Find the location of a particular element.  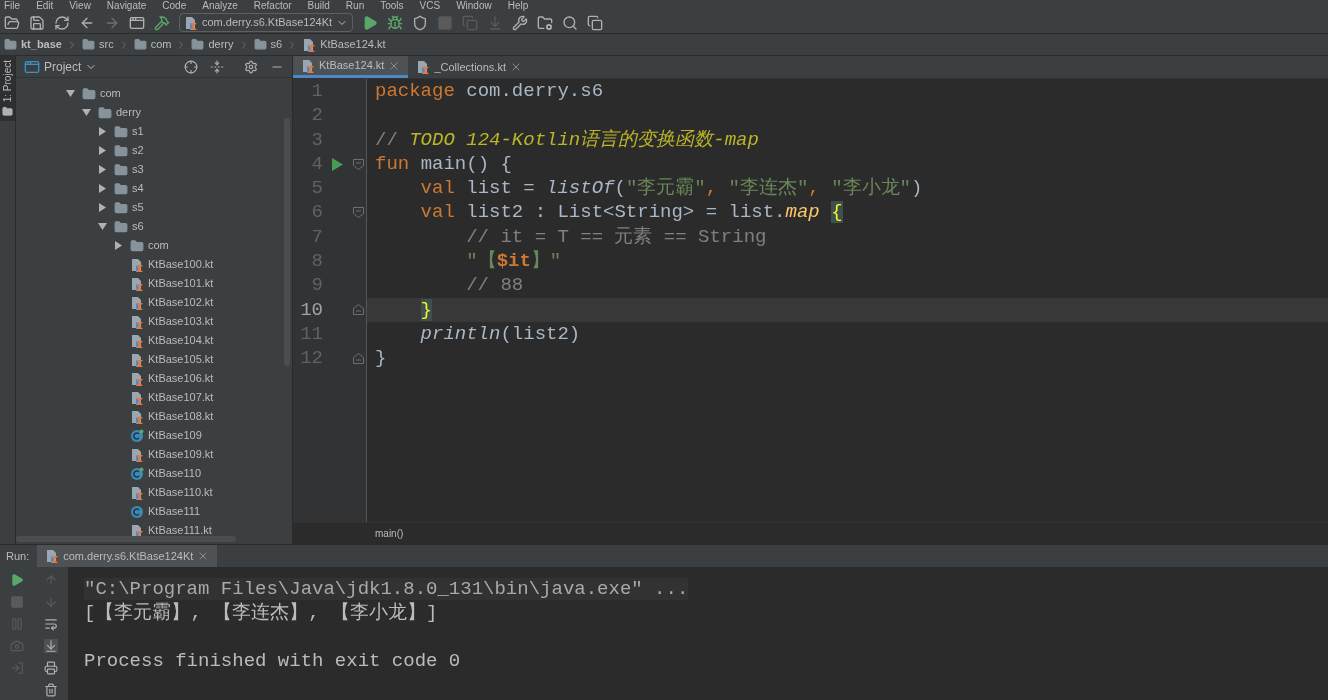

code-breadcrumb: main() is located at coordinates (389, 533).